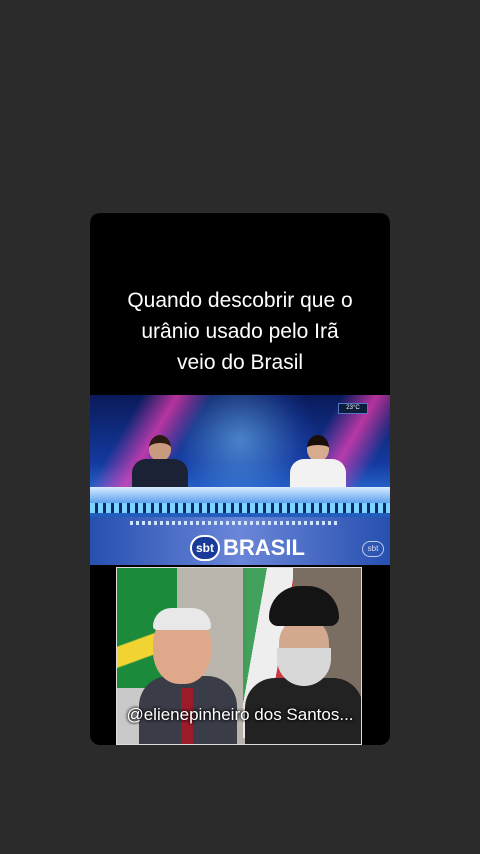  I want to click on broadcast-logo-bar: sbt BRASIL sbt, so click(240, 541).